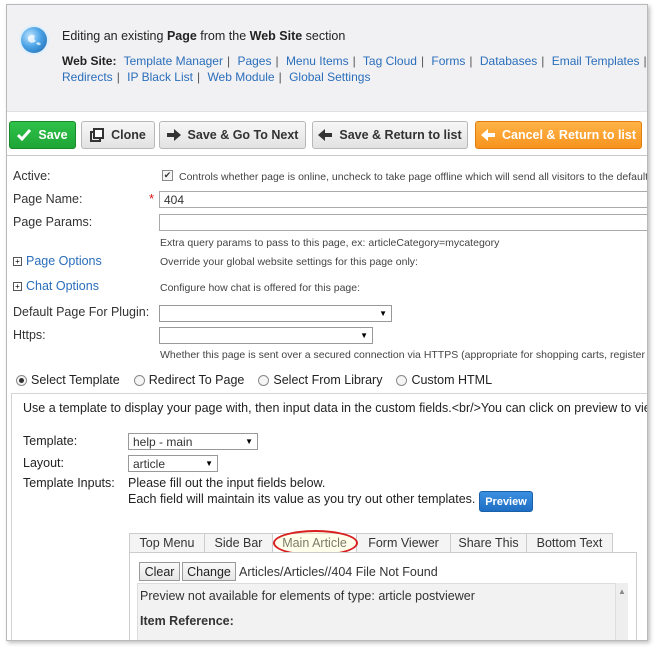  Describe the element at coordinates (44, 463) in the screenshot. I see `layout-label: Layout:` at that location.